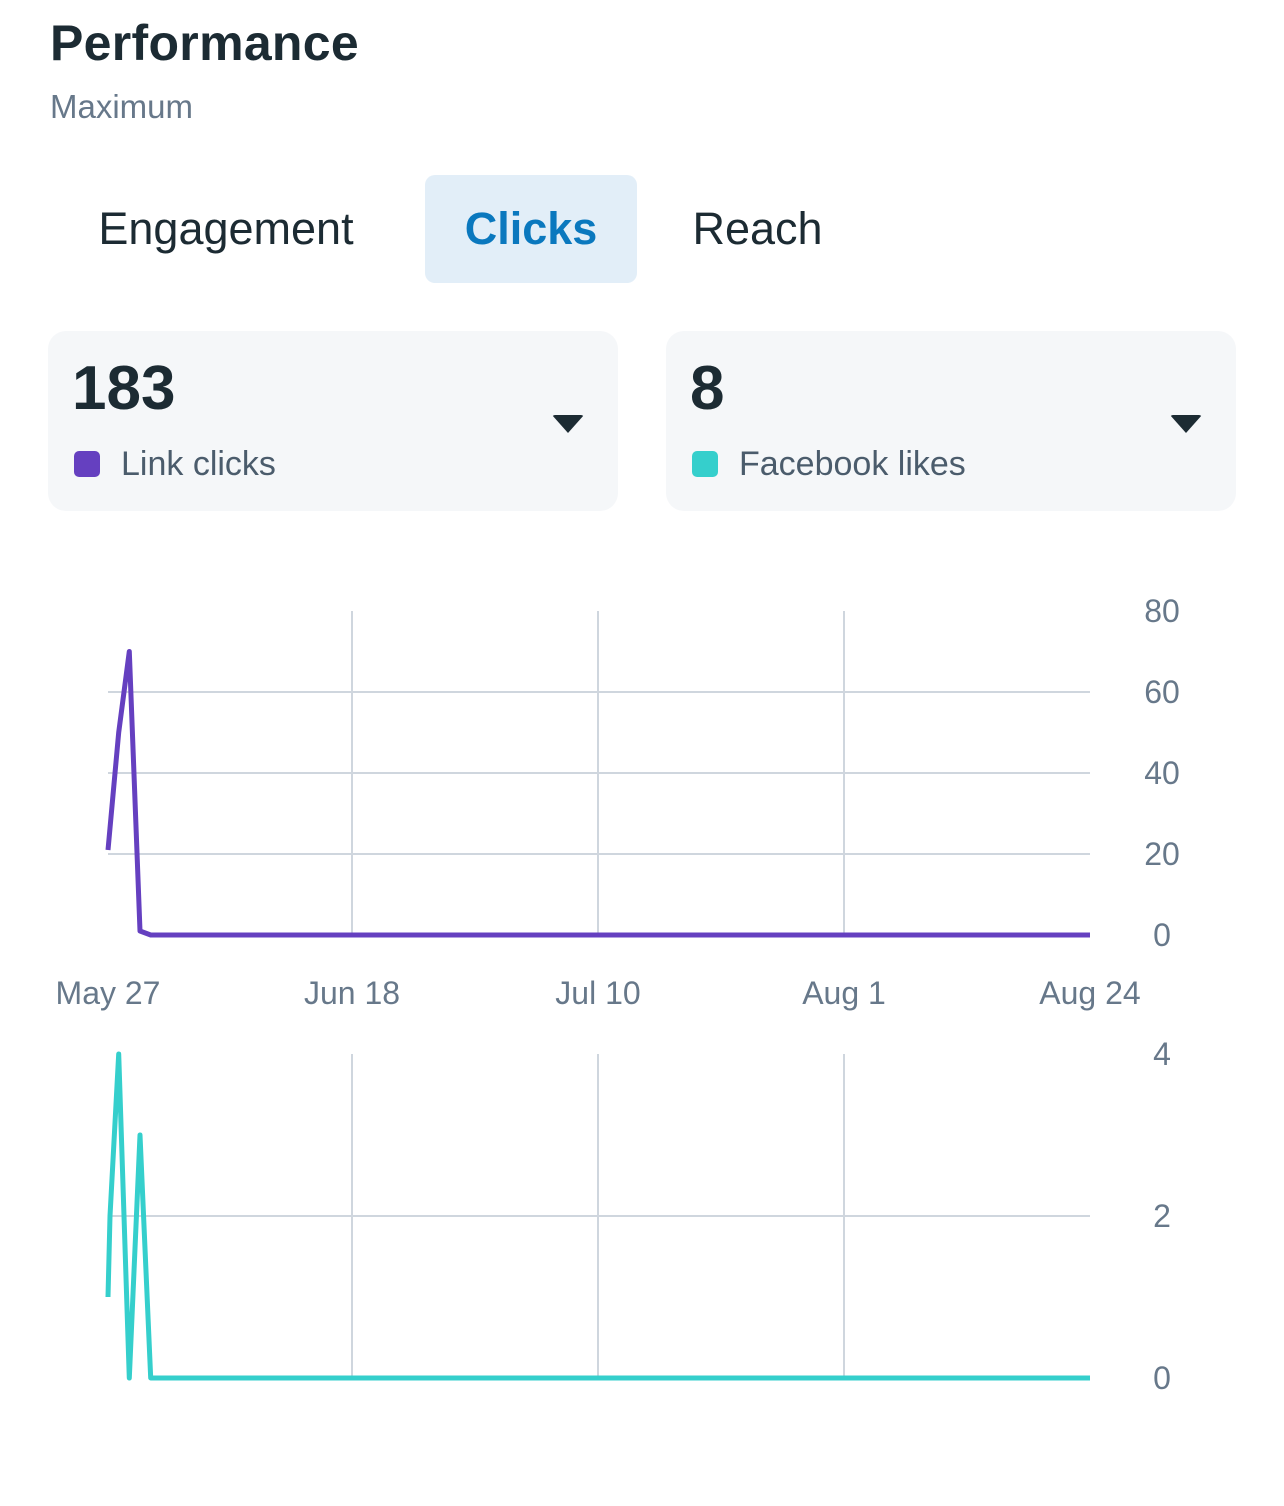 The width and height of the screenshot is (1284, 1506). I want to click on y-tick-label: 20, so click(1162, 854).